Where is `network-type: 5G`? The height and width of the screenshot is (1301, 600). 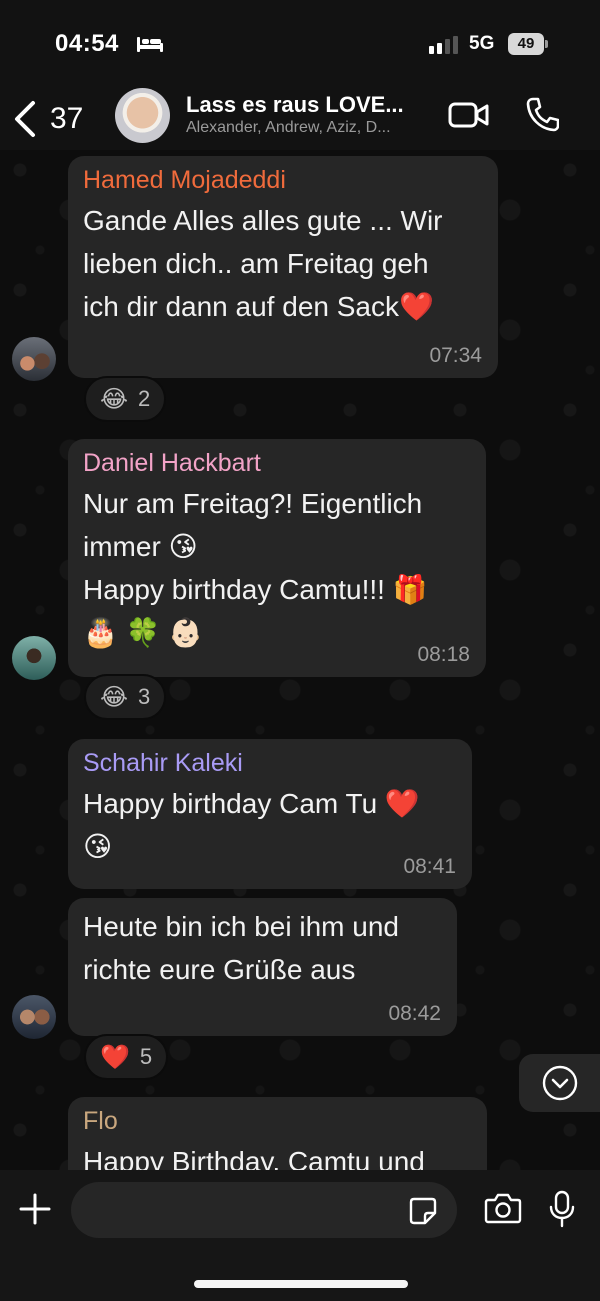 network-type: 5G is located at coordinates (482, 43).